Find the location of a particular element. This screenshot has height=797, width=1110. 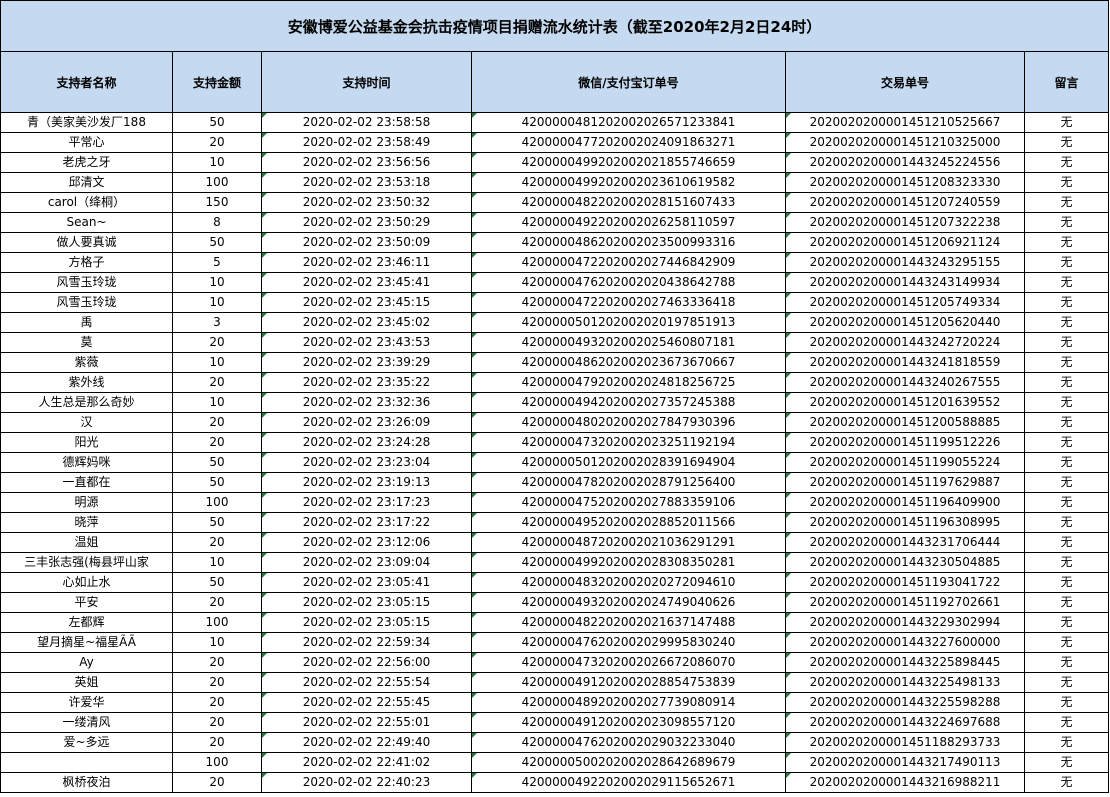

cell-trade-no: 2020020200001443225598288 is located at coordinates (905, 702).